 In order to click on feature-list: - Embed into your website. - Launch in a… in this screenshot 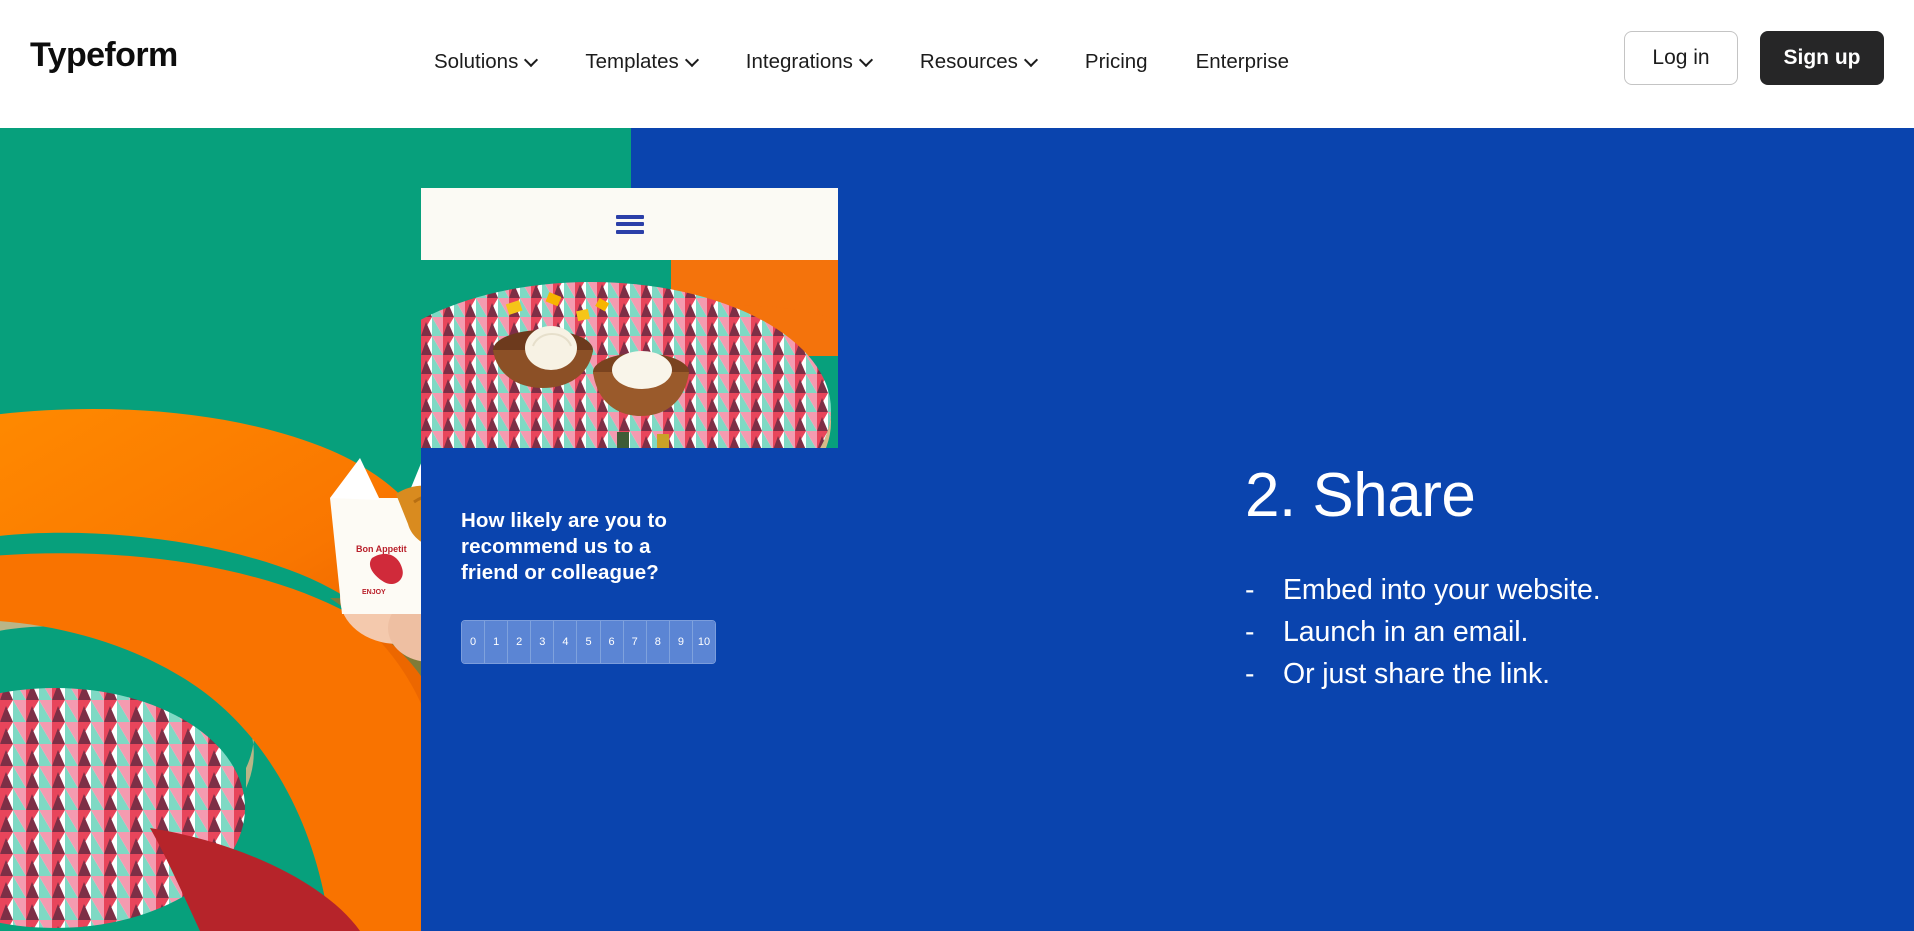, I will do `click(1555, 633)`.